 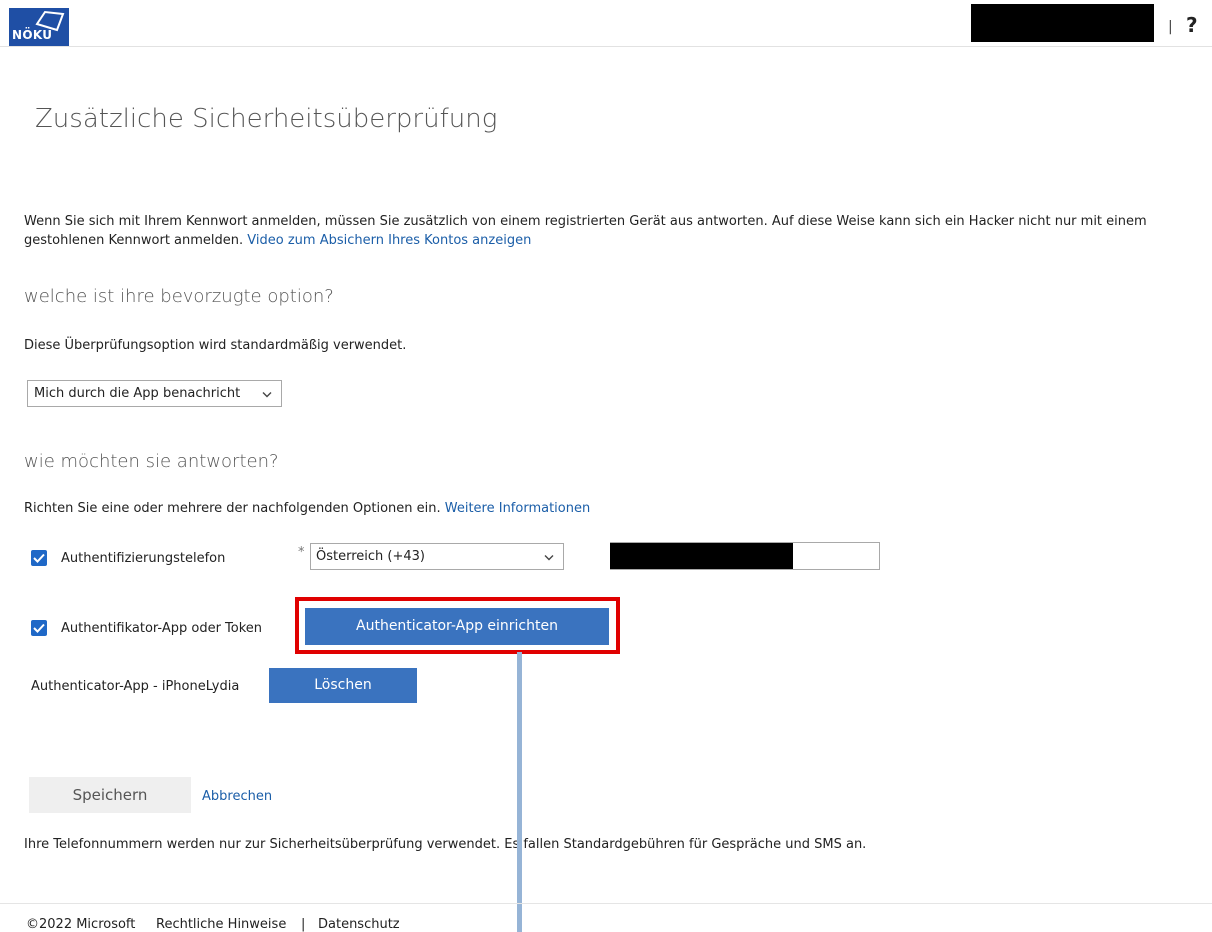 What do you see at coordinates (81, 924) in the screenshot?
I see `footer-copyright: ©2022 Microsoft` at bounding box center [81, 924].